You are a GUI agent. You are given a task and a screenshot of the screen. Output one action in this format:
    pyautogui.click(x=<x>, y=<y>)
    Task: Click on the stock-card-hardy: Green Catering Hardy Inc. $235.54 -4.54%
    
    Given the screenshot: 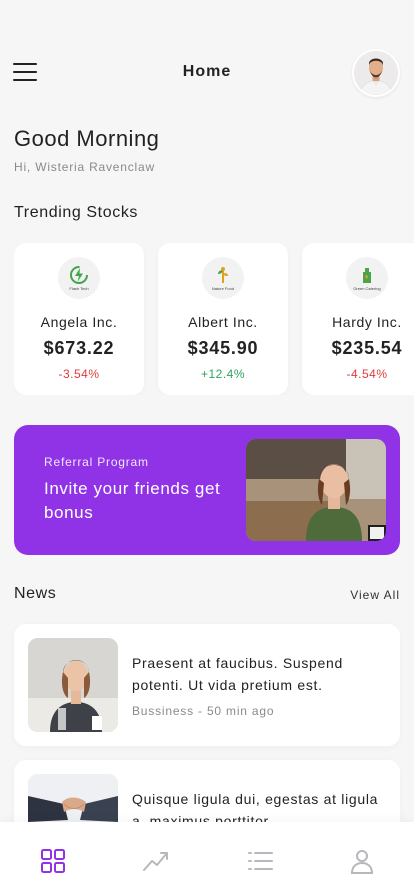 What is the action you would take?
    pyautogui.click(x=358, y=319)
    